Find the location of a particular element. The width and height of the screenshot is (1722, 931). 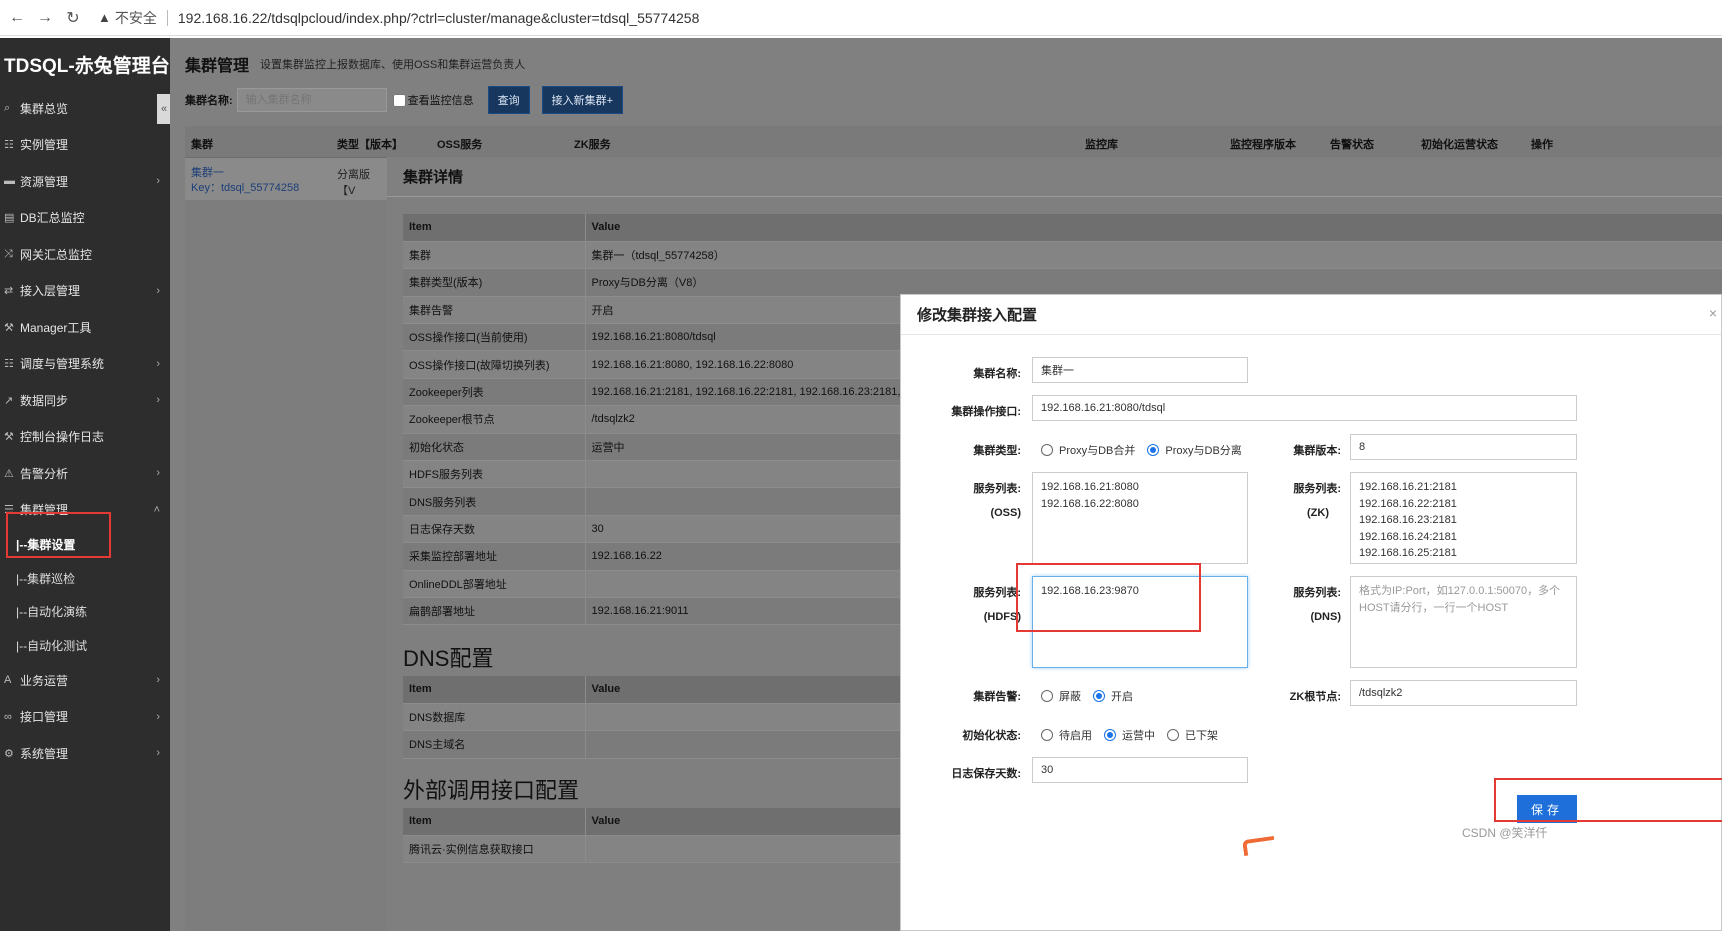

sidebar-item-label: DB汇总监控 is located at coordinates (52, 218).